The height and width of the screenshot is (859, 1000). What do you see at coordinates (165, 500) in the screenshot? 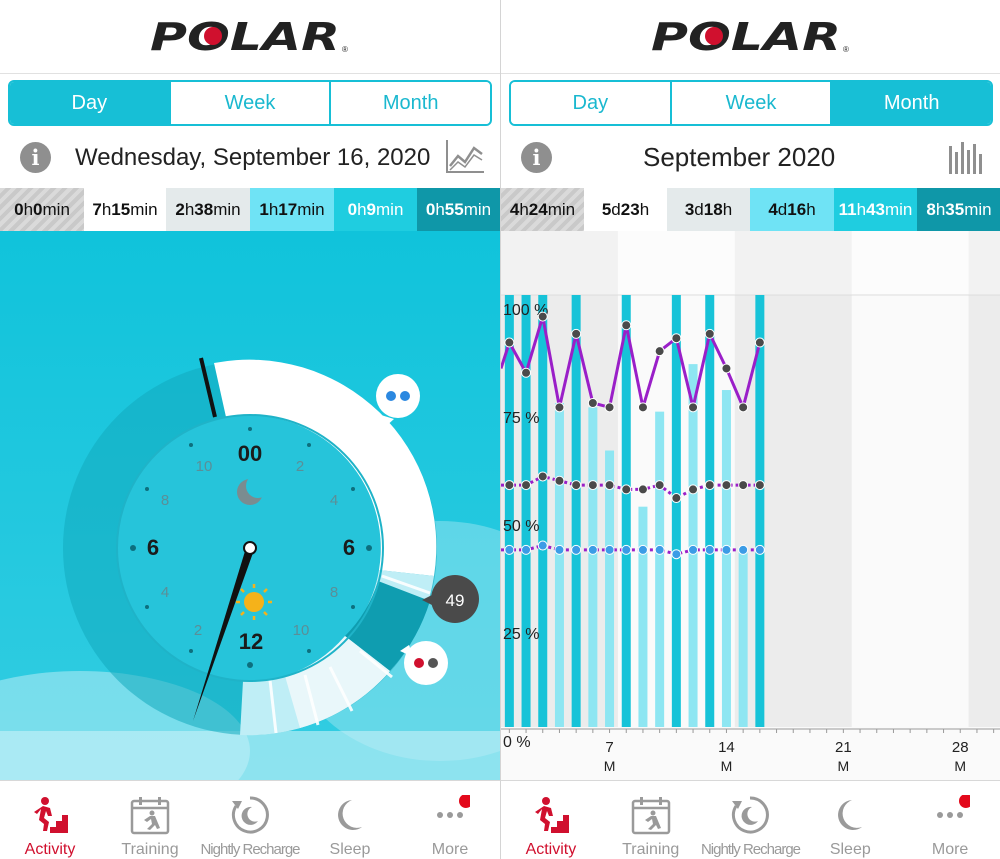
I see `clock-label-8-left: 8` at bounding box center [165, 500].